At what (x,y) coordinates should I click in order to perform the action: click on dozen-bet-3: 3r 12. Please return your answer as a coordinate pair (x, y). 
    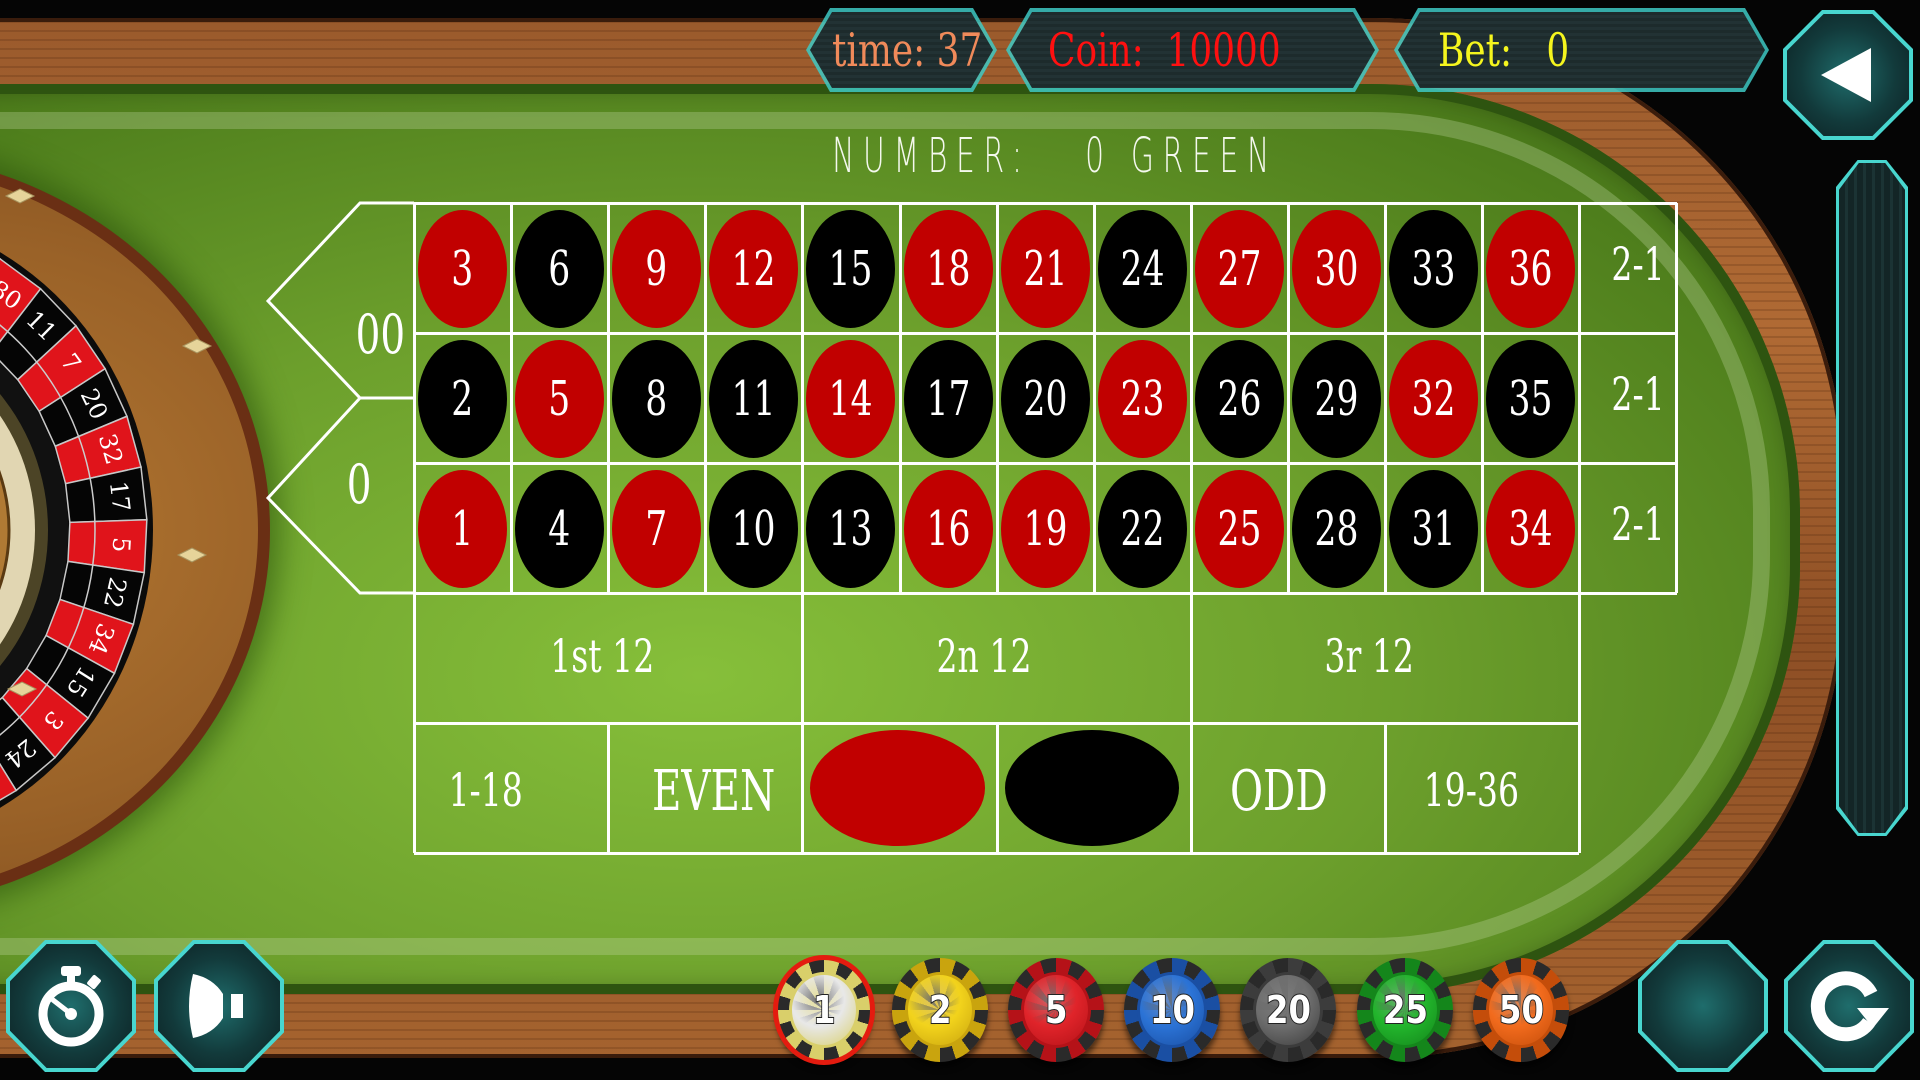
    Looking at the image, I should click on (1385, 658).